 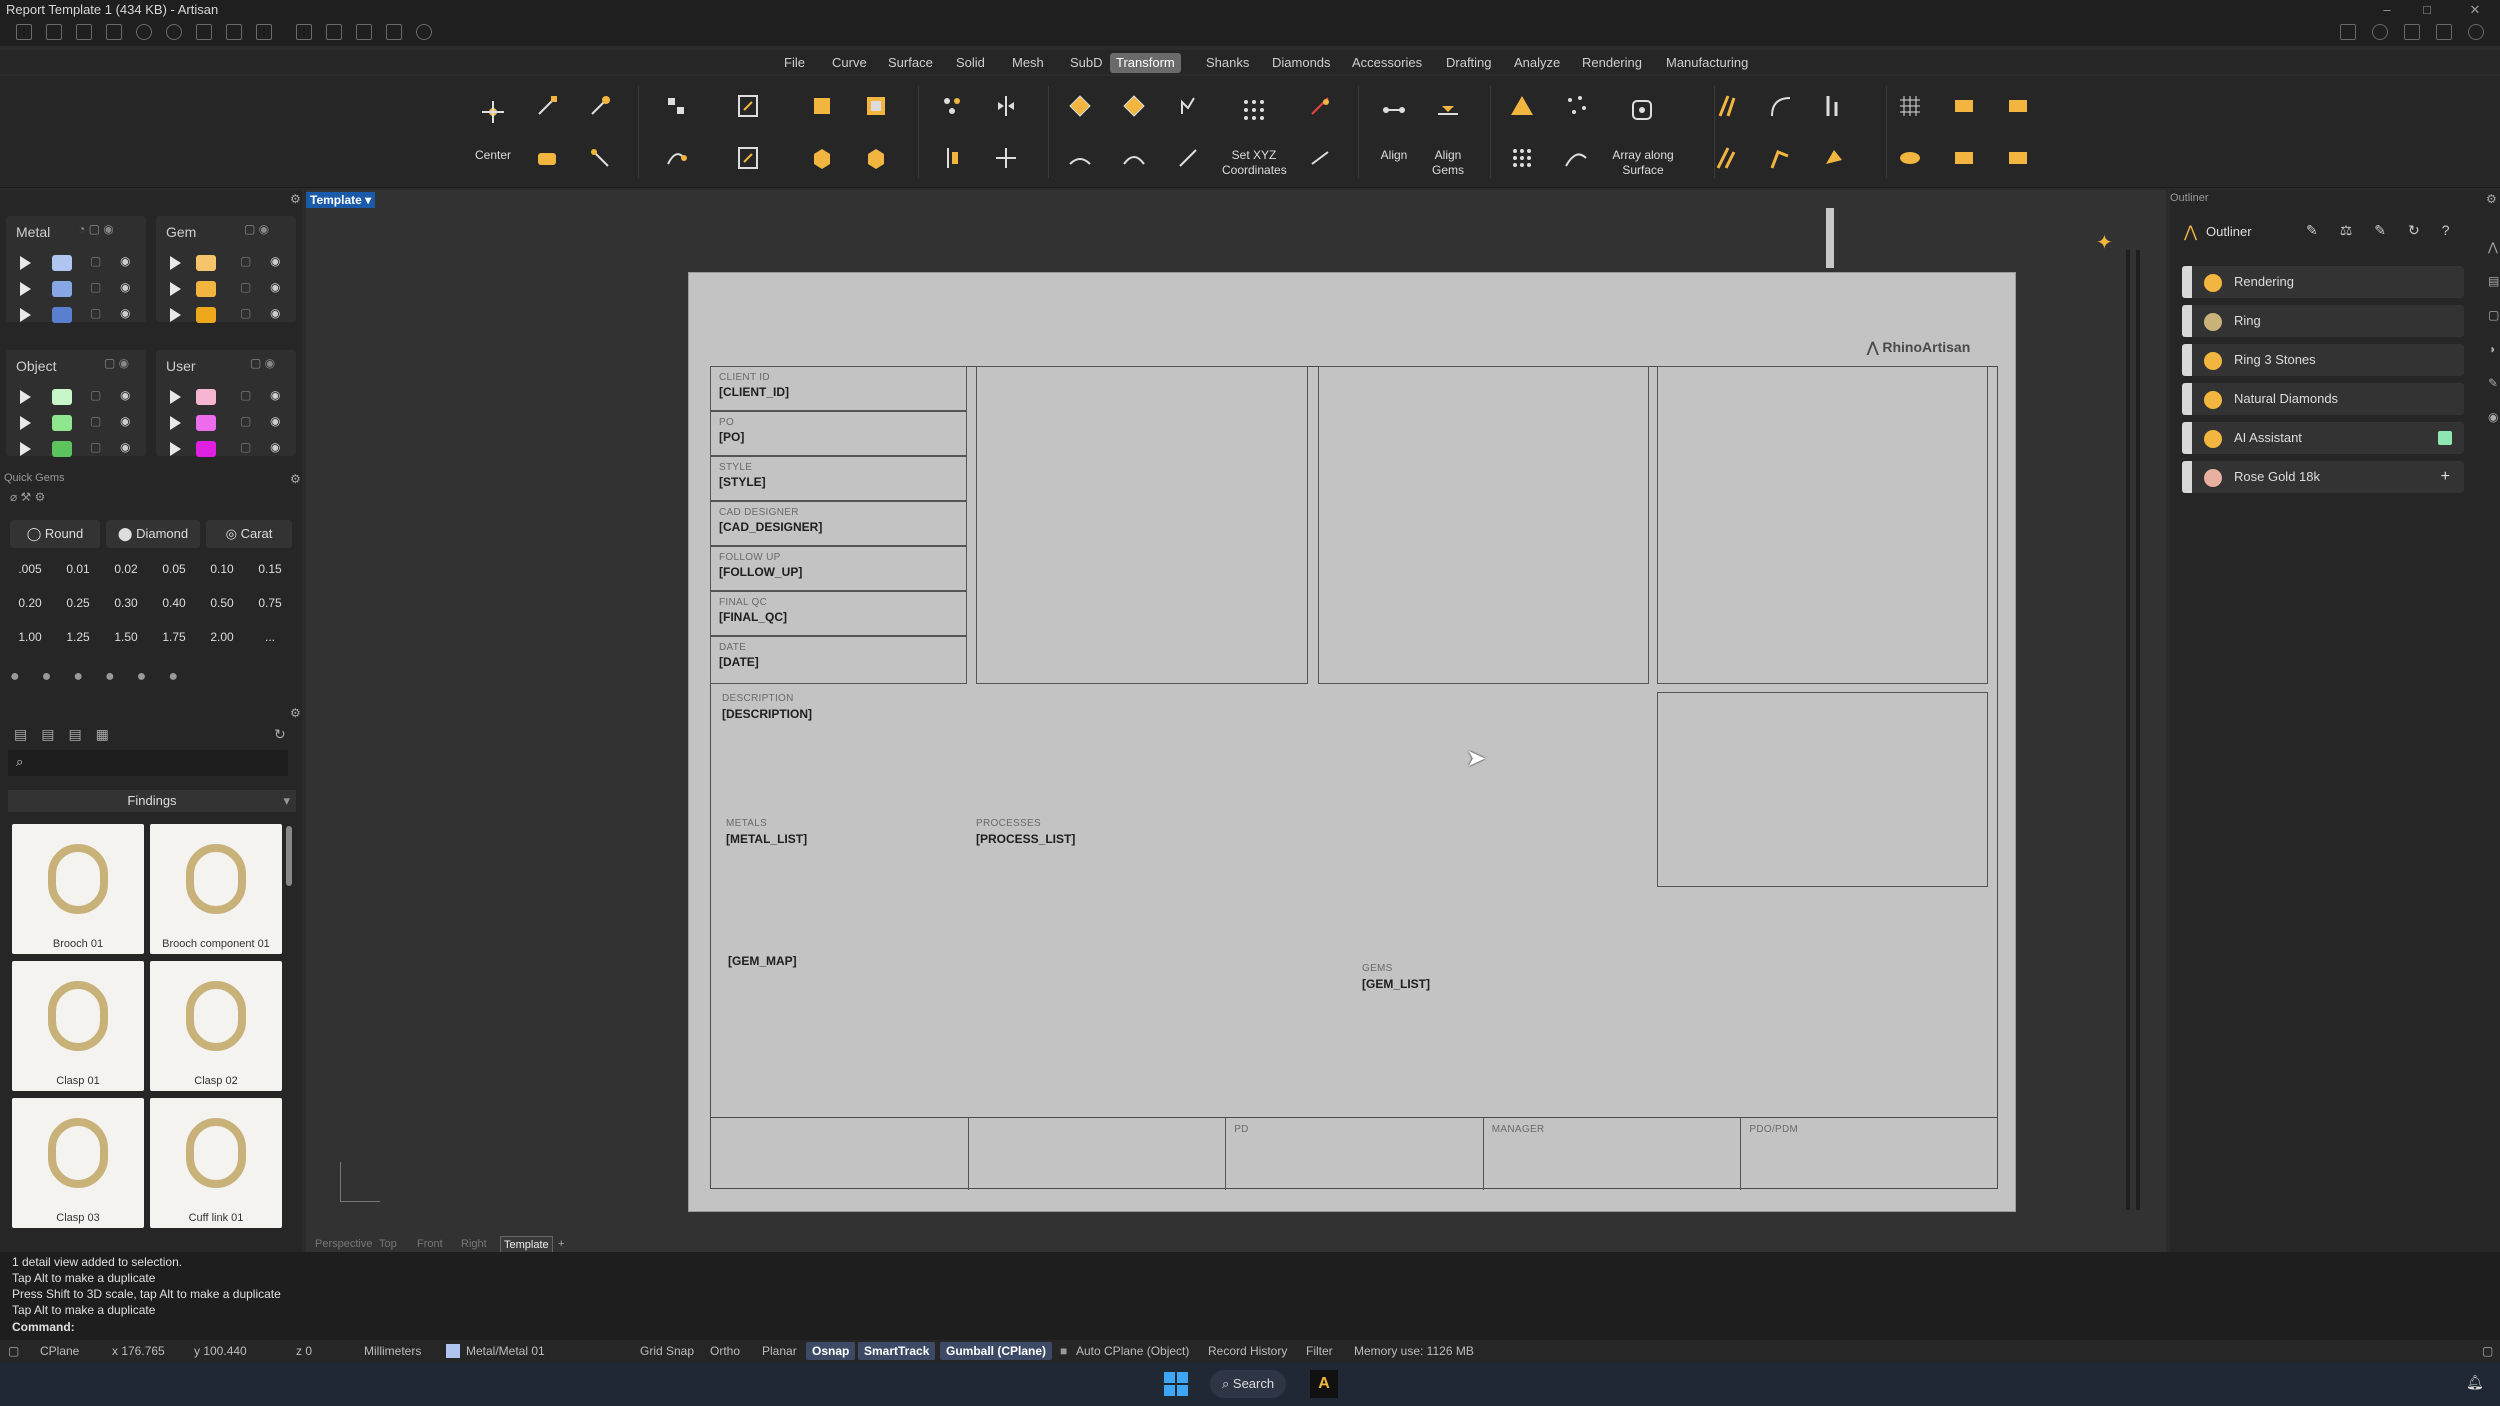 I want to click on current-layer: Metal/Metal 01, so click(x=505, y=1351).